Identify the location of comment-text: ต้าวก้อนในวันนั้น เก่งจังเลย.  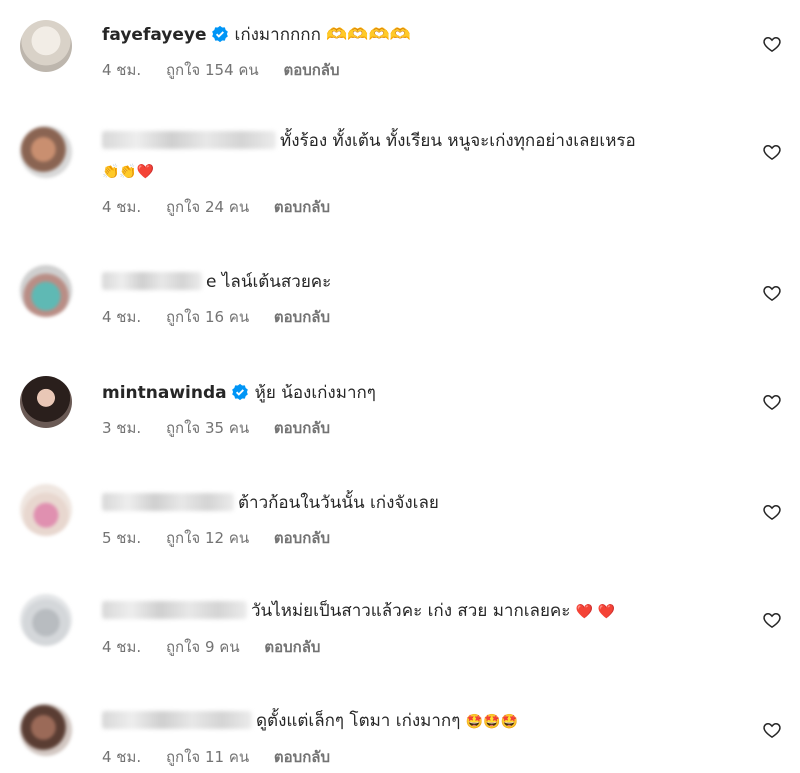
(338, 503).